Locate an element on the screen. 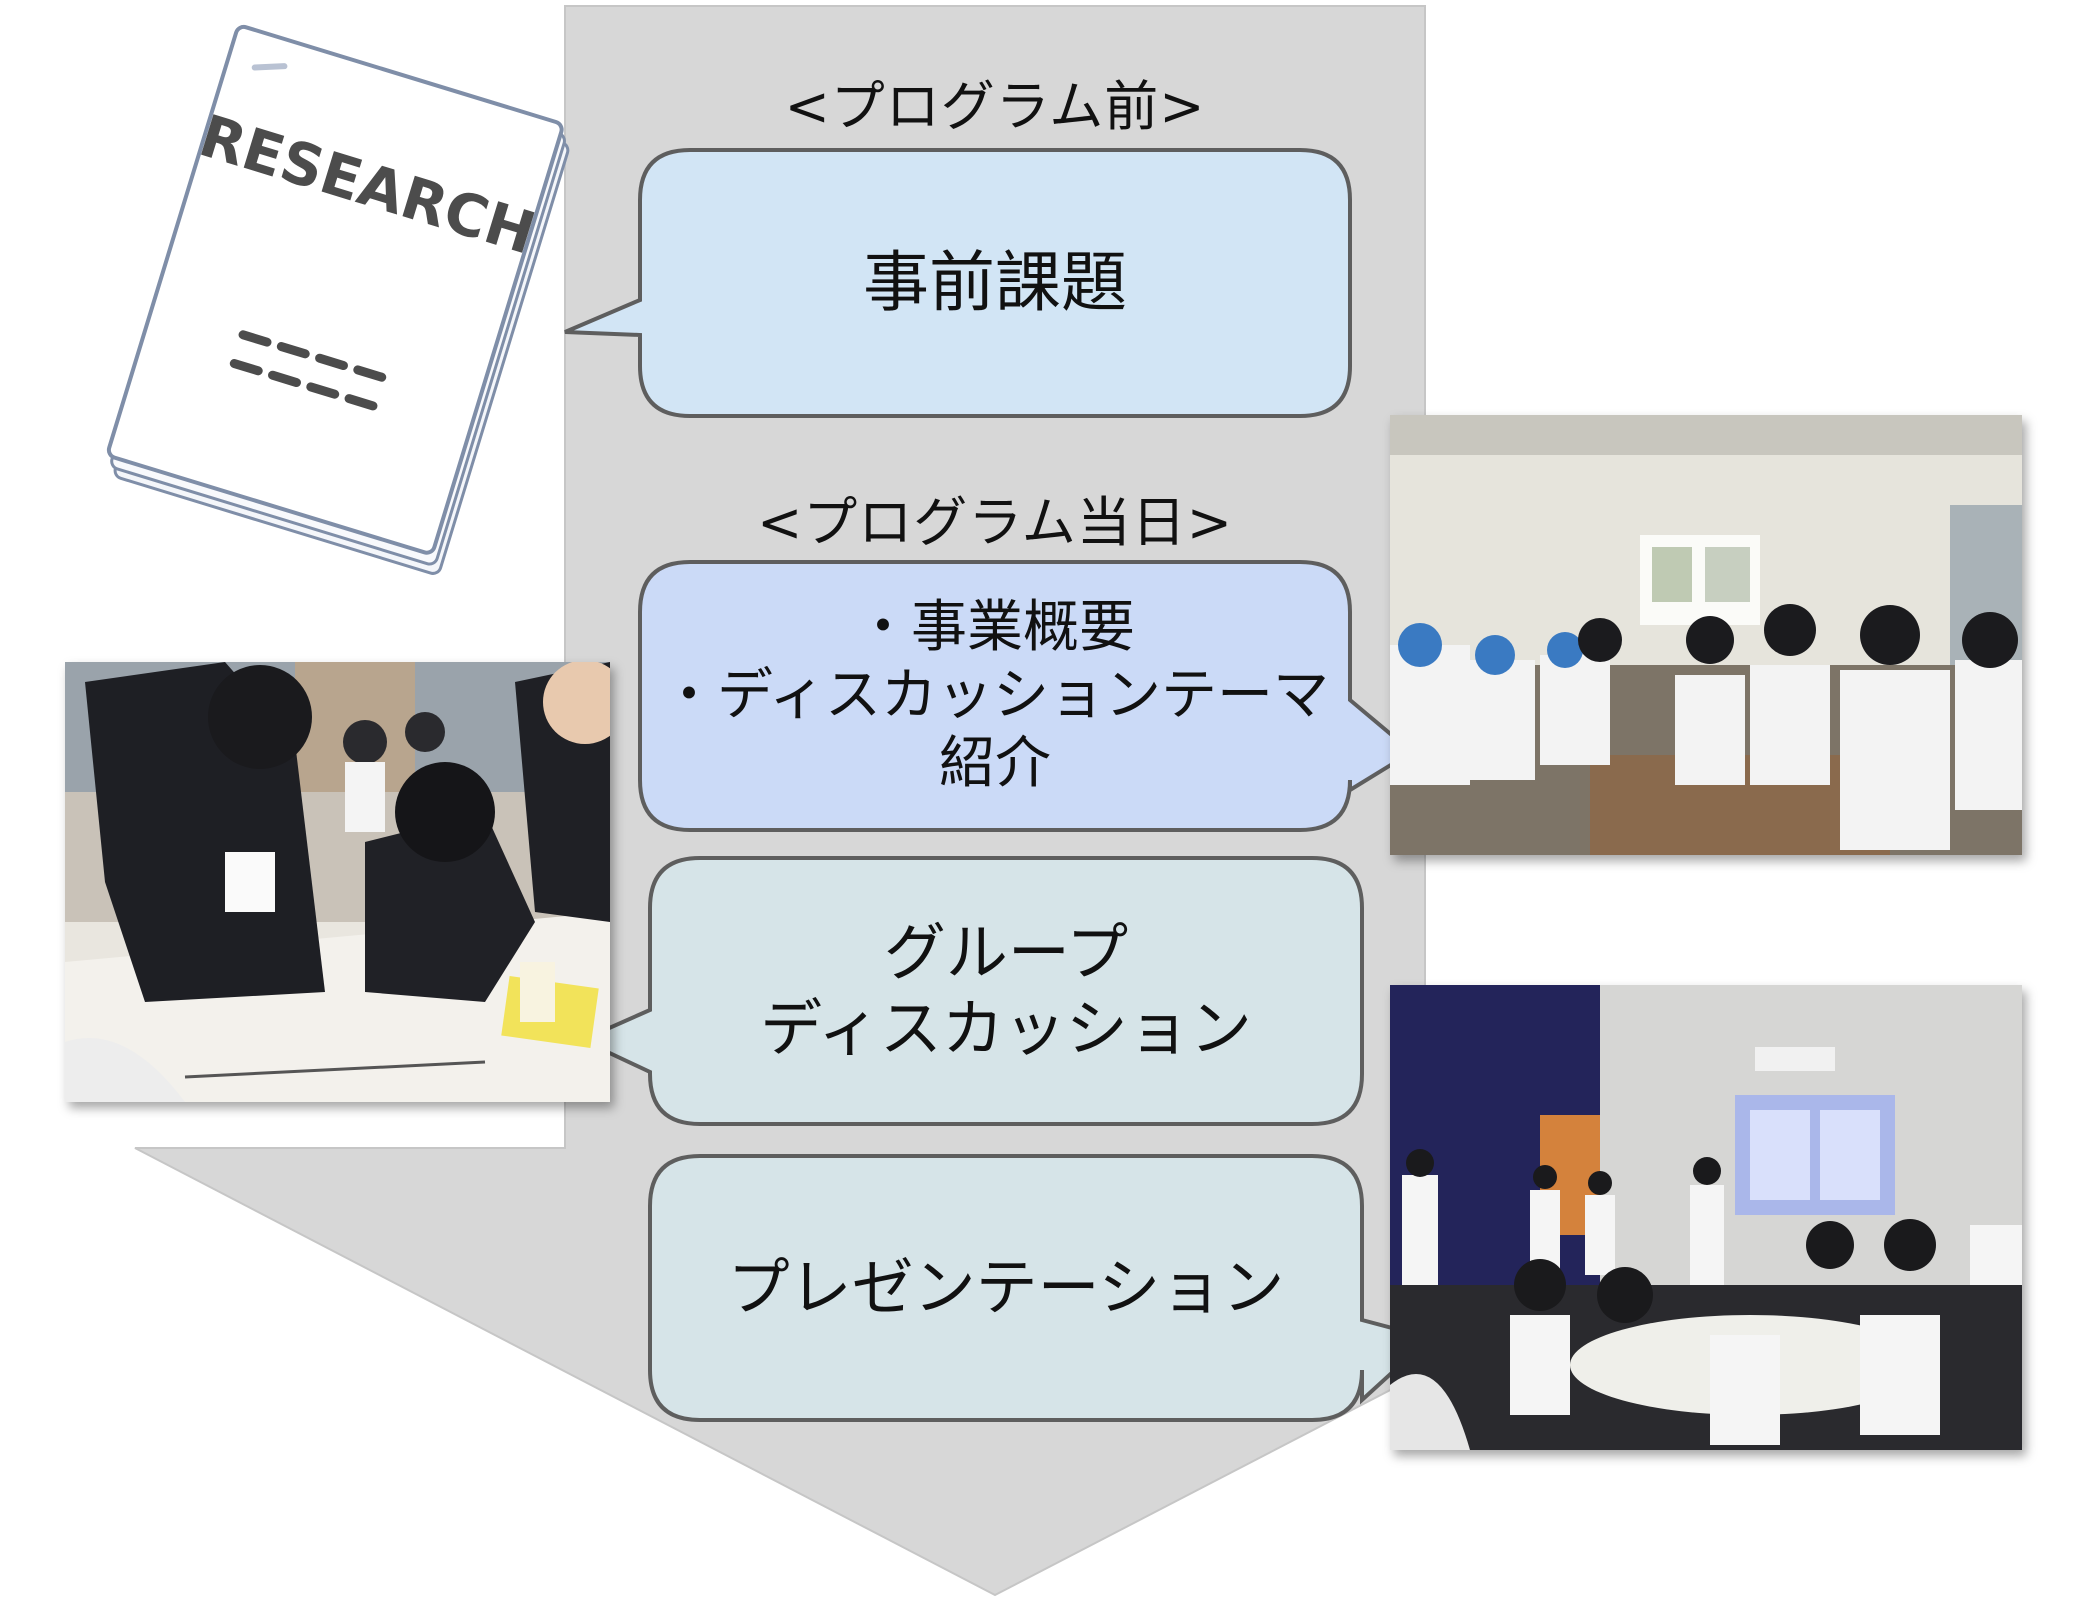 The width and height of the screenshot is (2082, 1602). overview-text: ・事業概要 ・ディスカッションテーマ 紹介 is located at coordinates (995, 696).